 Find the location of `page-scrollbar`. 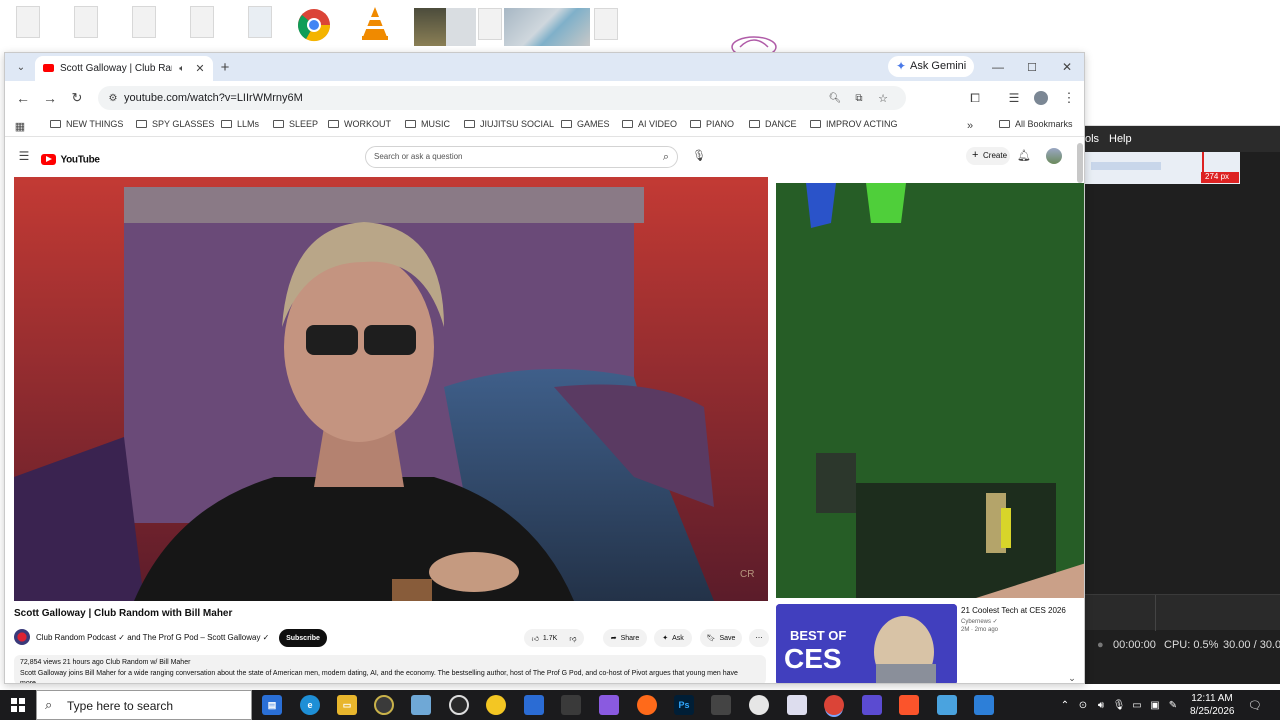

page-scrollbar is located at coordinates (1080, 163).